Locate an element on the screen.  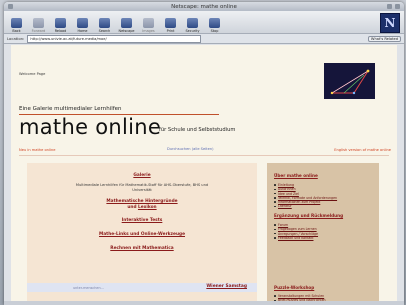
location-label: Location: is located at coordinates (16, 38).